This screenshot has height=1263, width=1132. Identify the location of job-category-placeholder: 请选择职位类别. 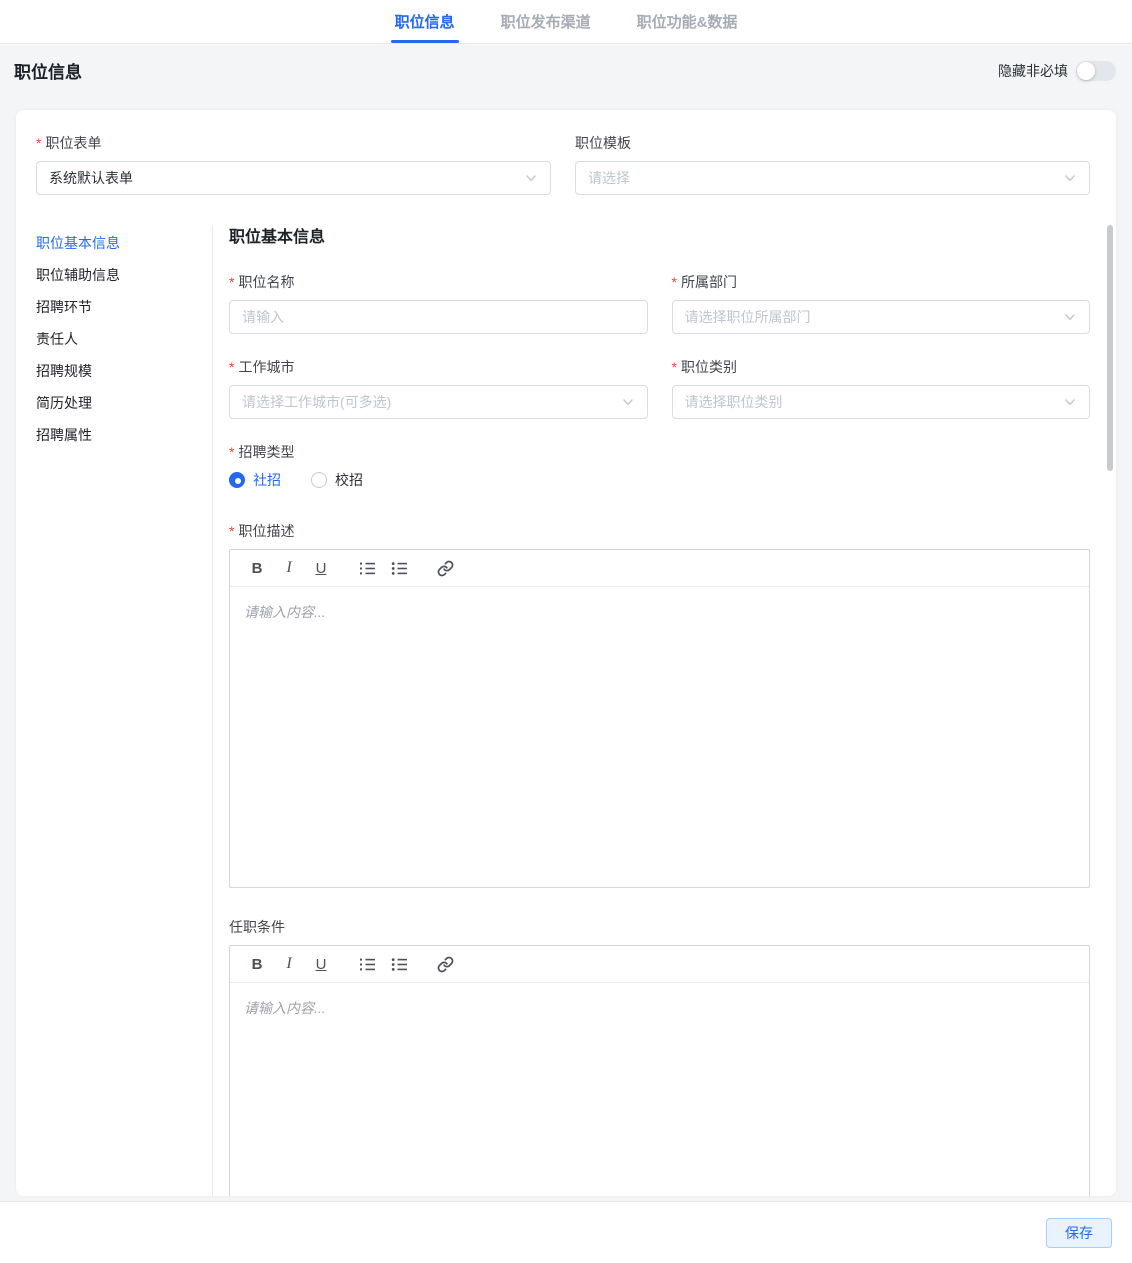
(733, 402).